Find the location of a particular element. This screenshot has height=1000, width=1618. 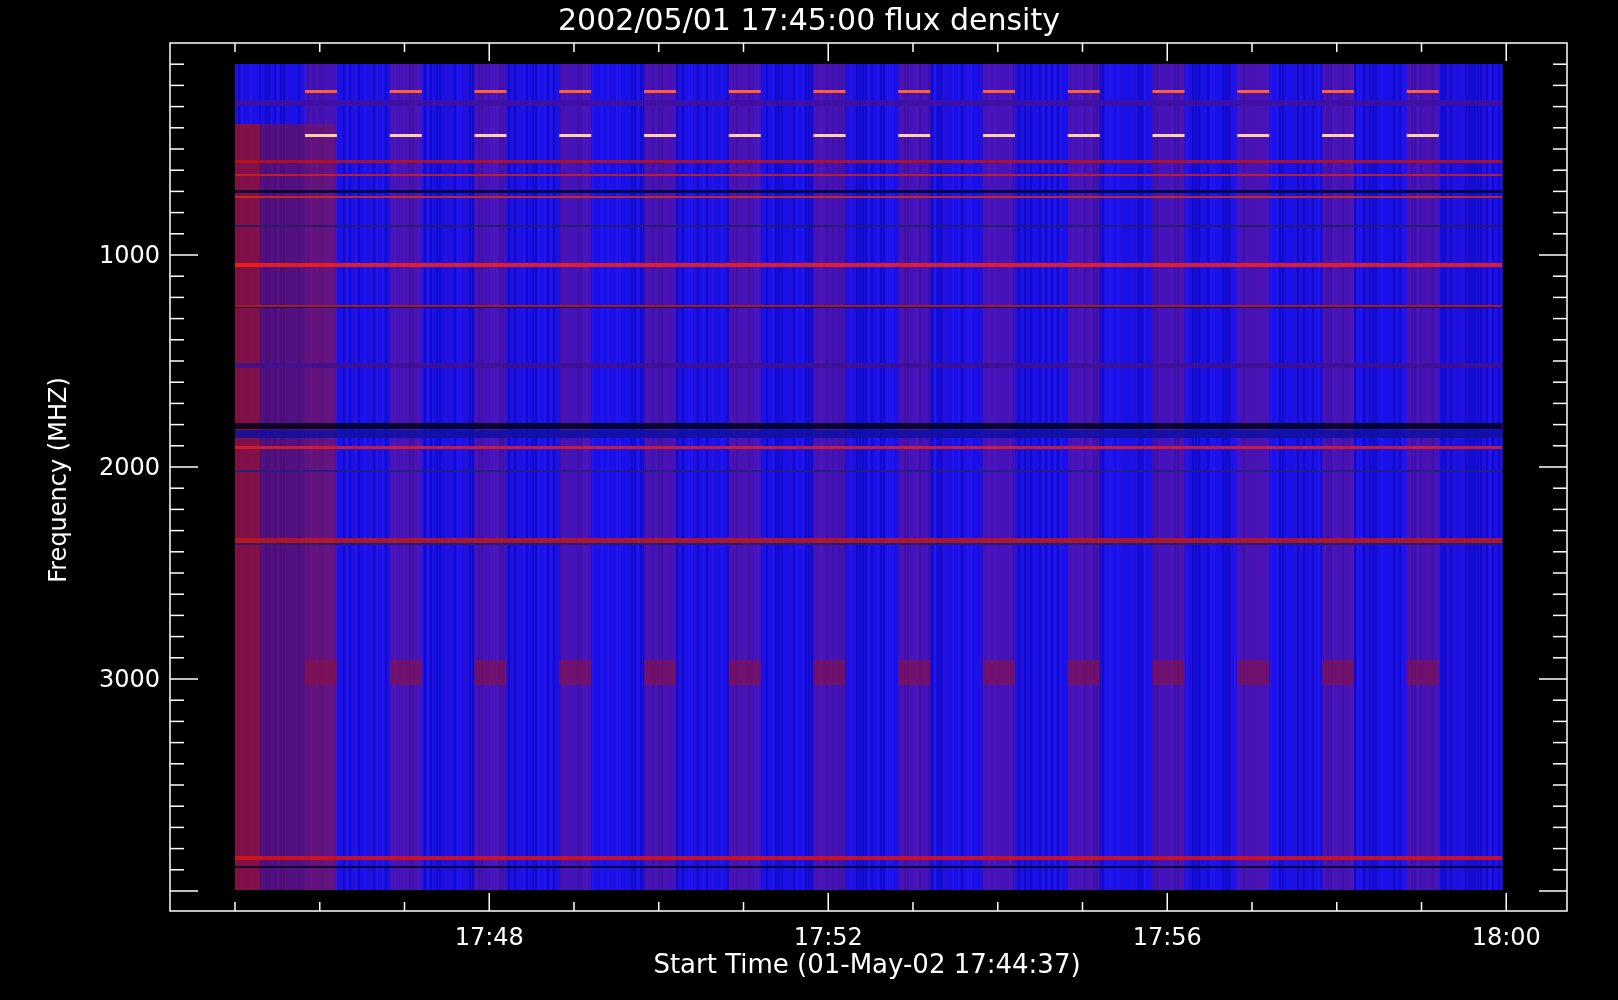

y-axis-label: Frequency (MHZ) is located at coordinates (58, 480).